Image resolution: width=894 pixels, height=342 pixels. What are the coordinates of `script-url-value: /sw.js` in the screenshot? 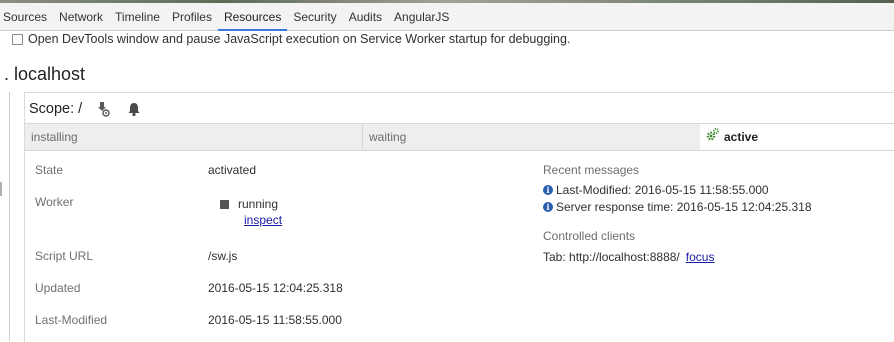 It's located at (223, 256).